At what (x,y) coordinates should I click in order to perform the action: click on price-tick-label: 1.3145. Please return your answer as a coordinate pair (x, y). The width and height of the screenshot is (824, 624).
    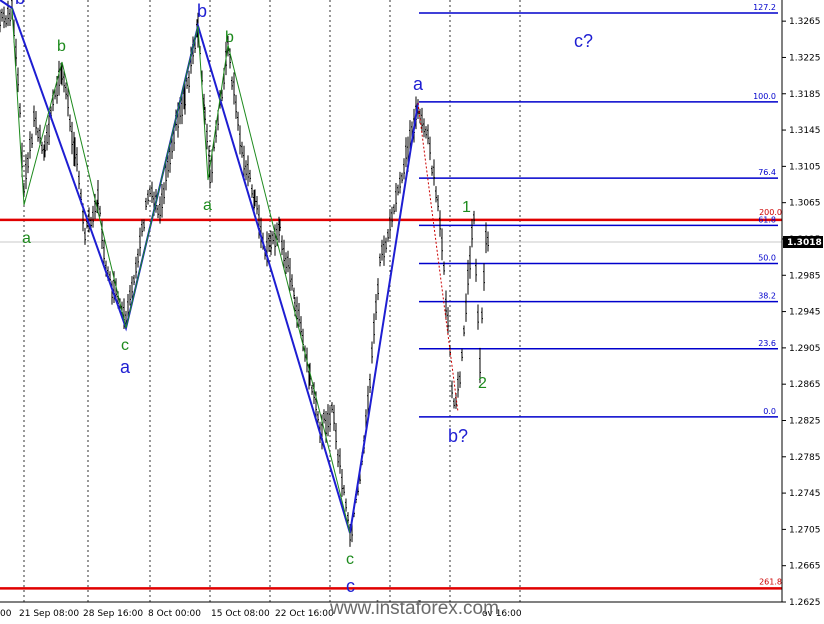
    Looking at the image, I should click on (805, 131).